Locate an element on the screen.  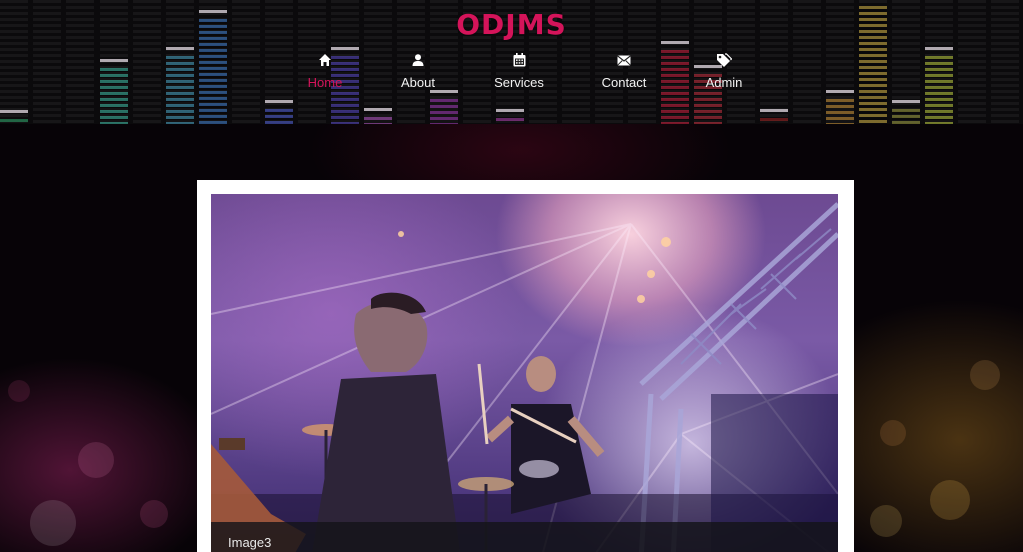
slide-caption: Image3 is located at coordinates (250, 542).